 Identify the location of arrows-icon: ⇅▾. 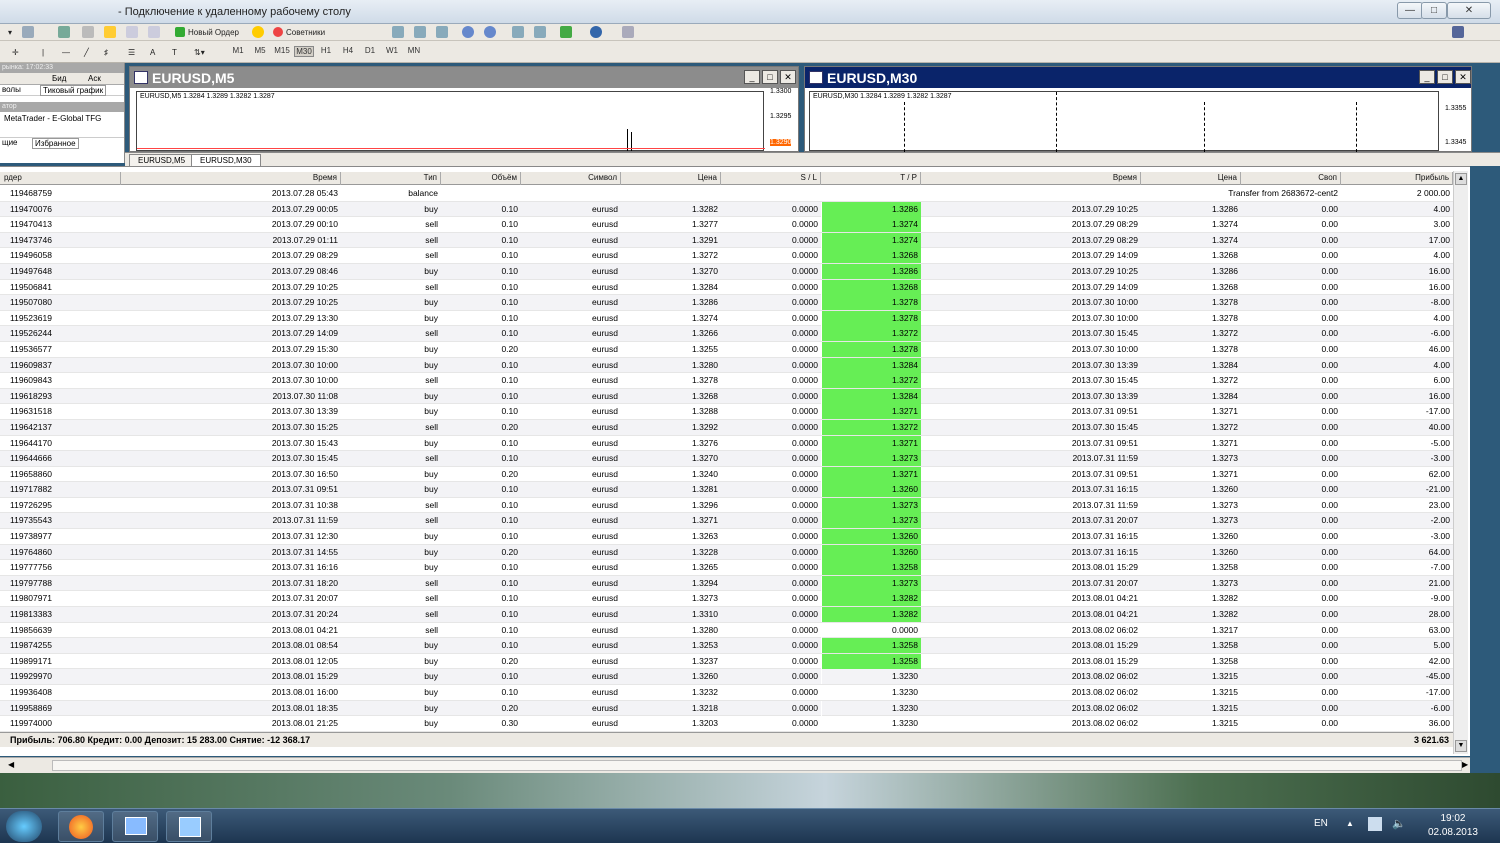
(199, 52).